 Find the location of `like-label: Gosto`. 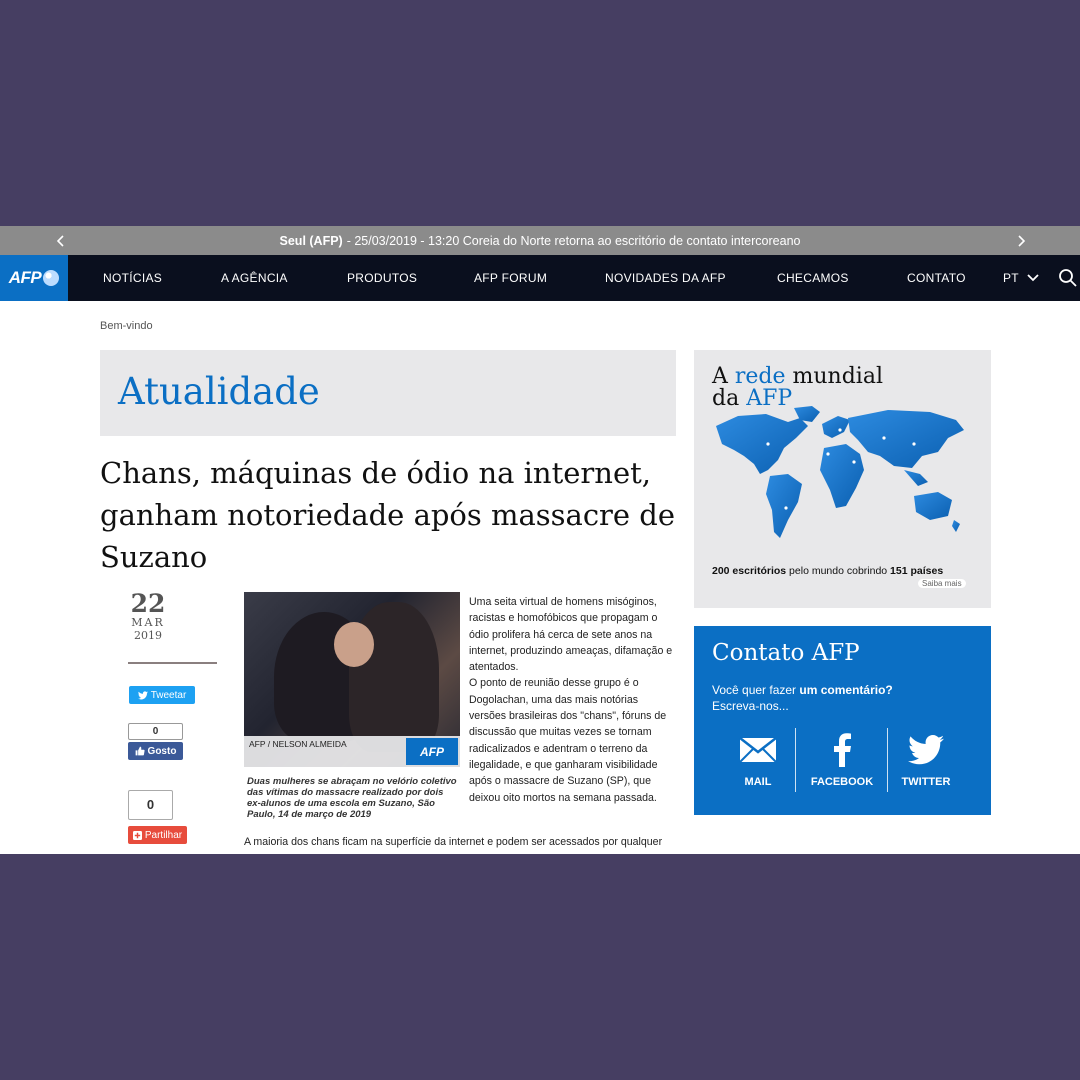

like-label: Gosto is located at coordinates (162, 751).